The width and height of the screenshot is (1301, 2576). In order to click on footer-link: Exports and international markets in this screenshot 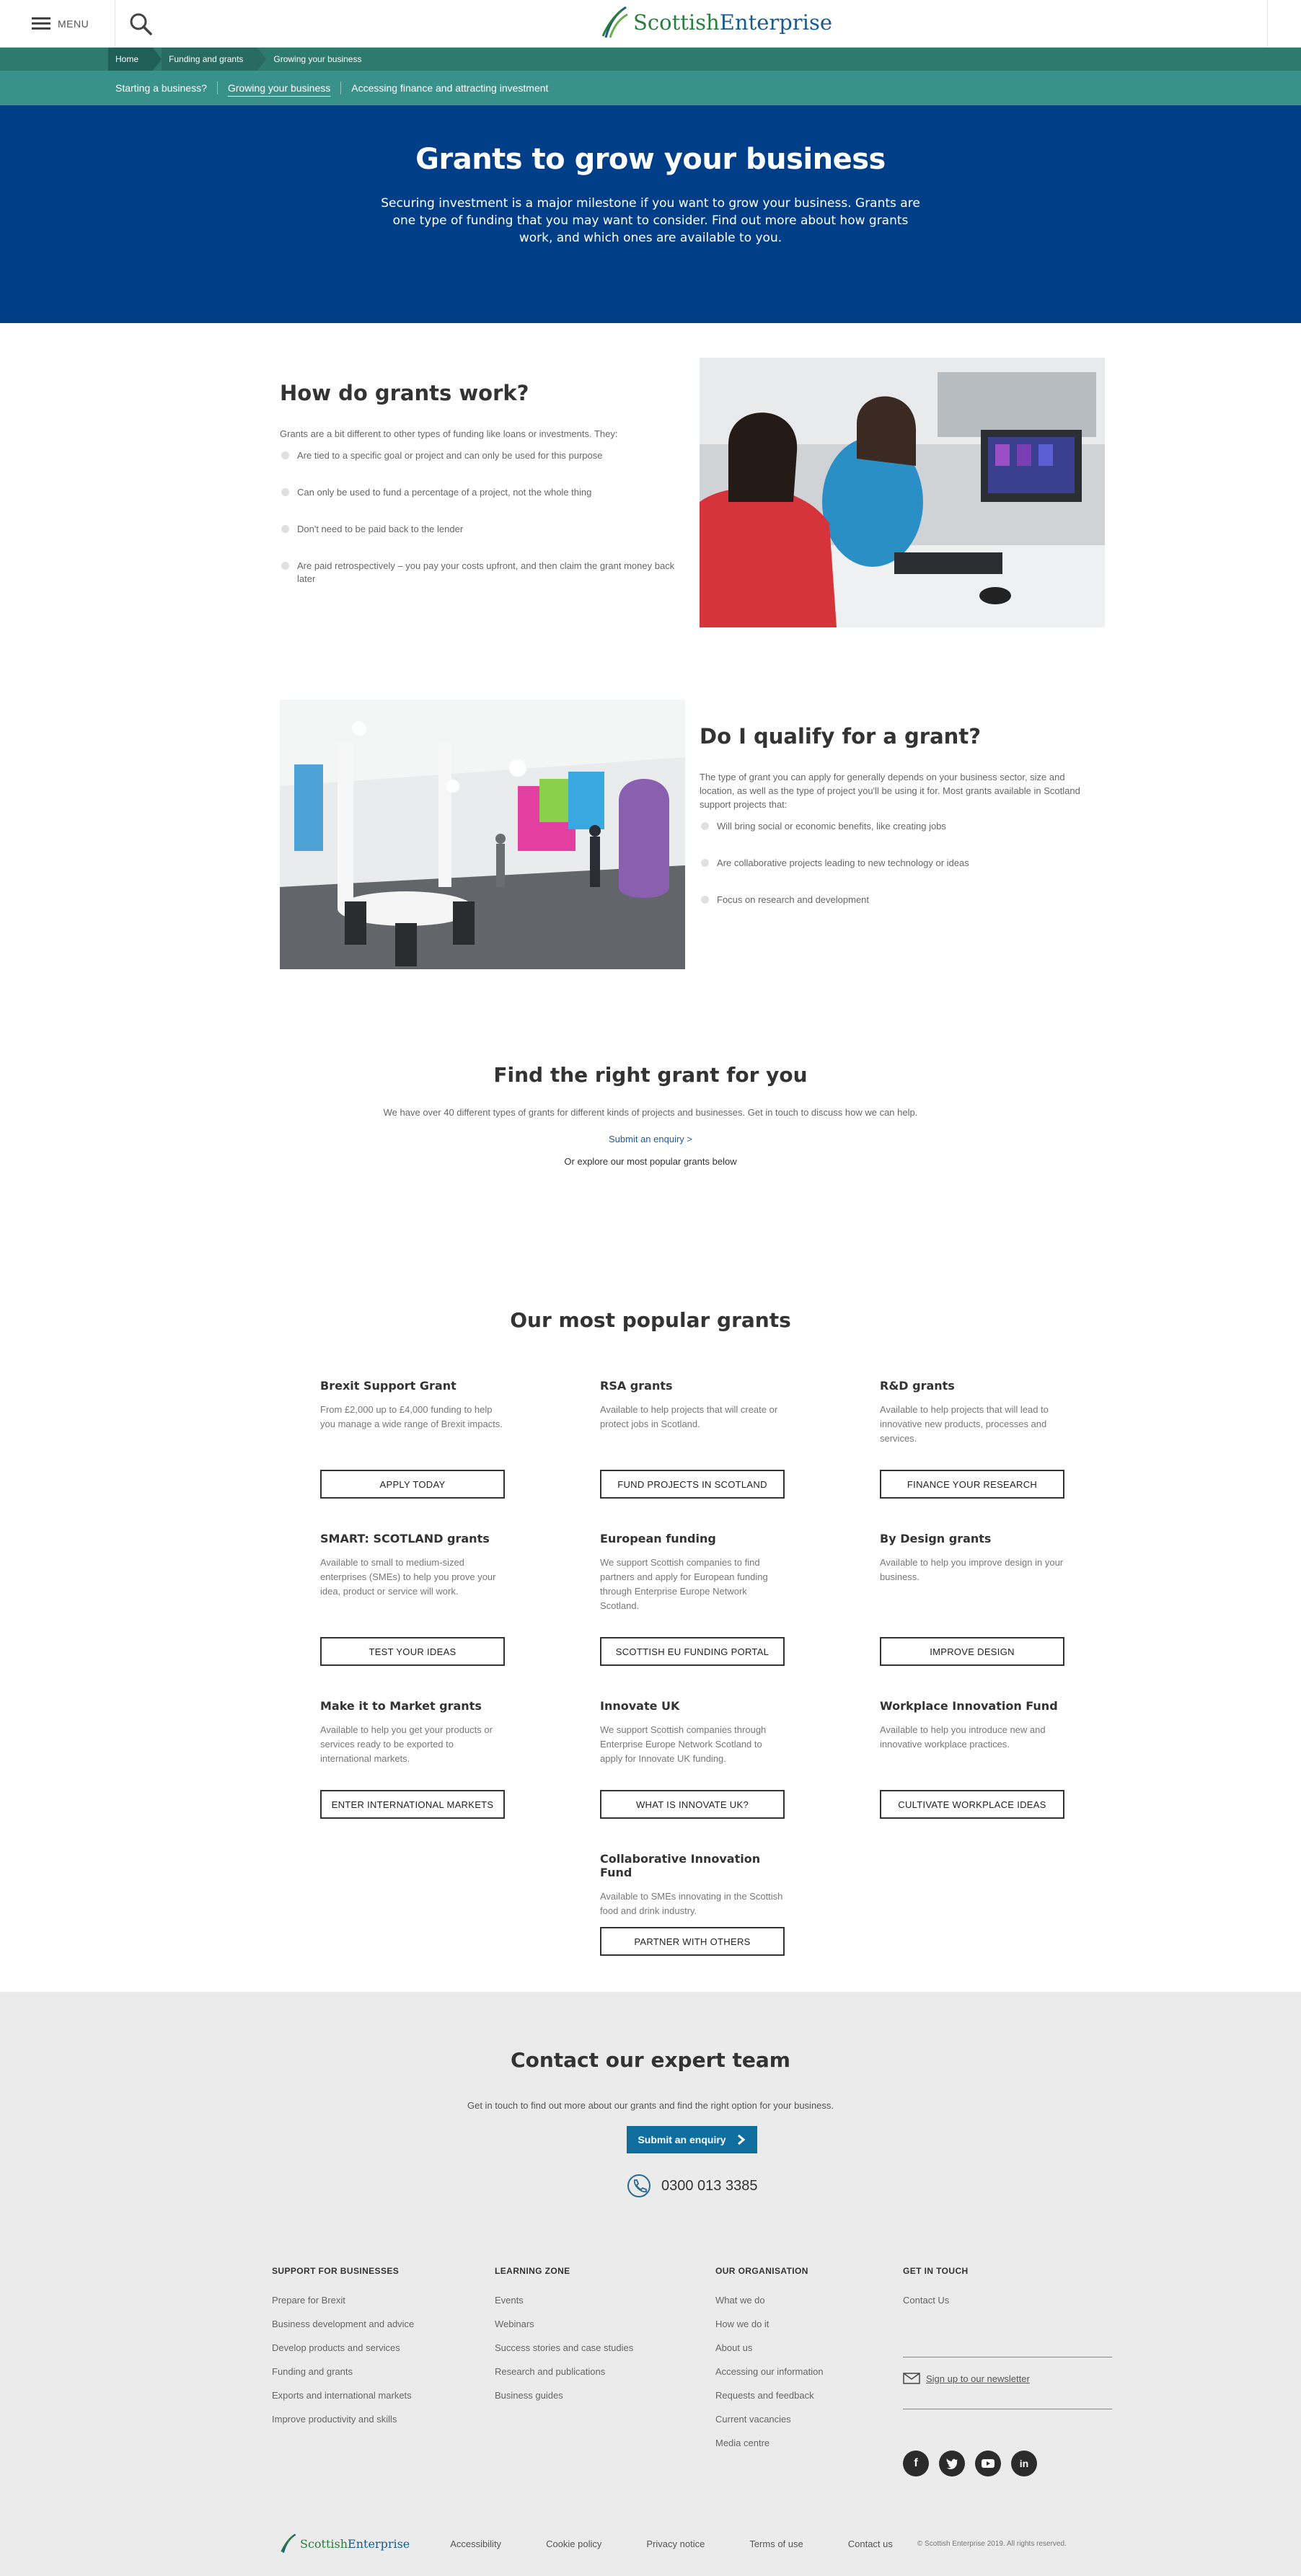, I will do `click(343, 2395)`.